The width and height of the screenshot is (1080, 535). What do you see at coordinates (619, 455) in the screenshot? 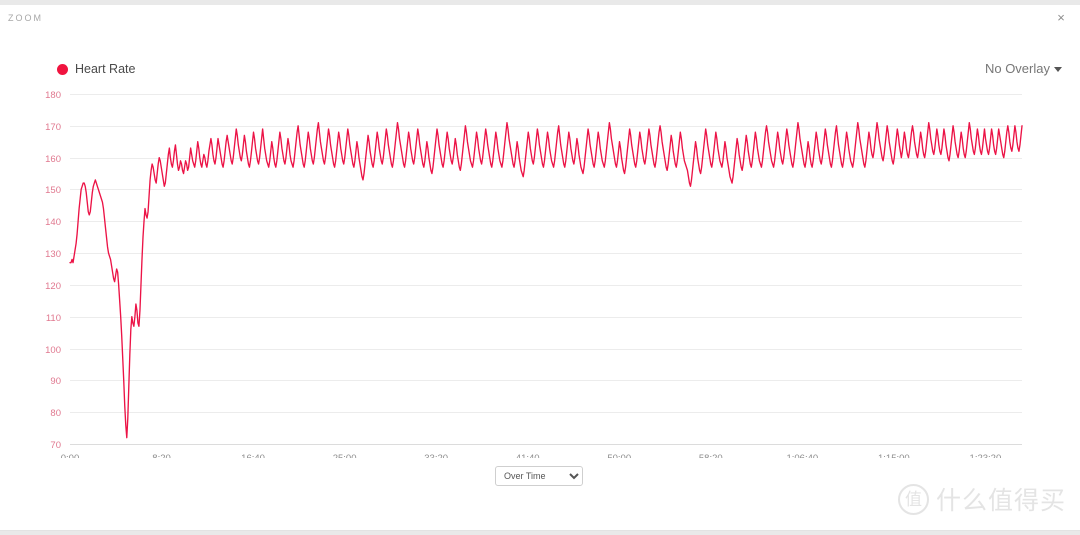
I see `chart-x-tick-label: 50:00` at bounding box center [619, 455].